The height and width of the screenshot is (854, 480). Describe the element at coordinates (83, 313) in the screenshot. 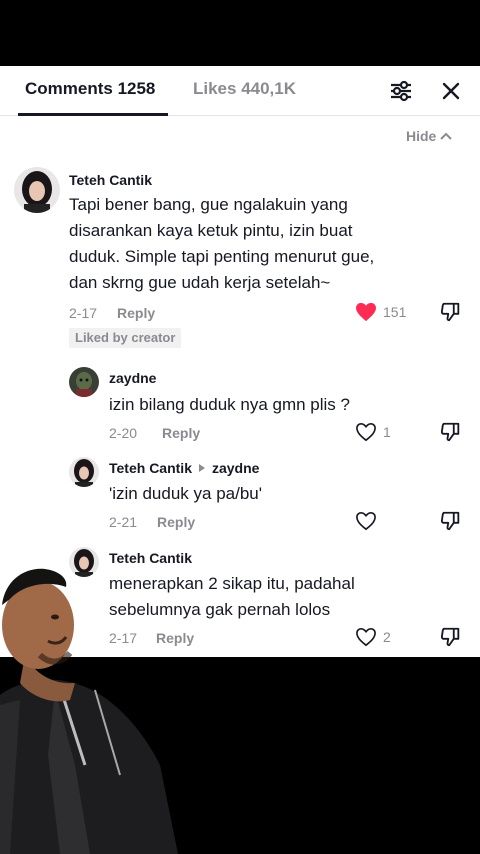

I see `comment-date: 2-17` at that location.